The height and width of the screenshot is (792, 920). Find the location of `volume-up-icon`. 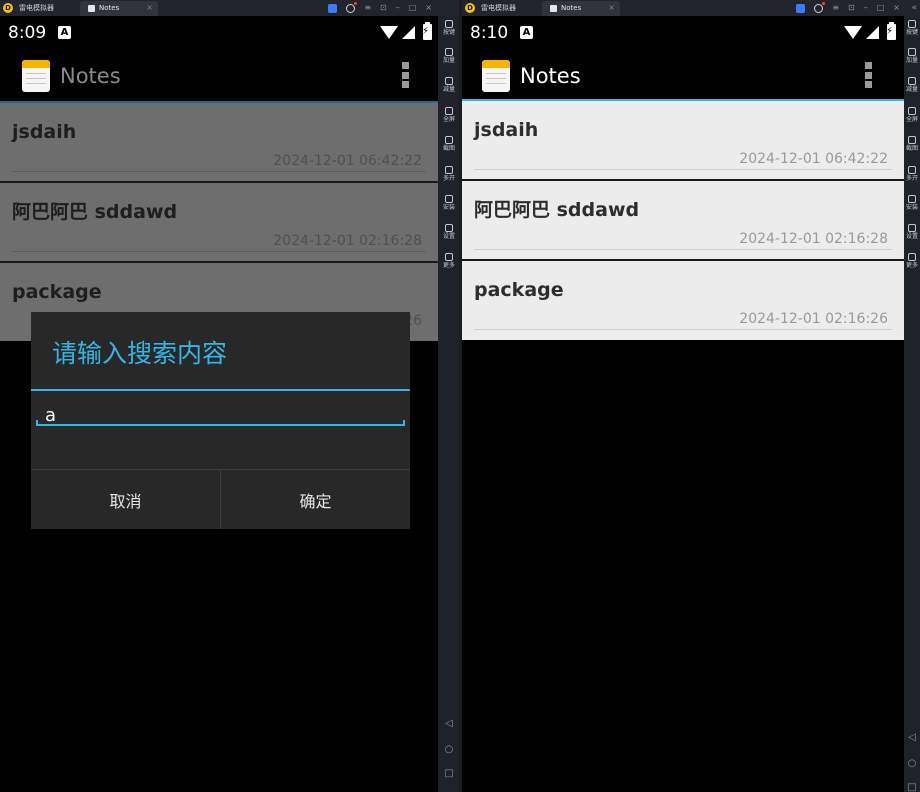

volume-up-icon is located at coordinates (449, 52).